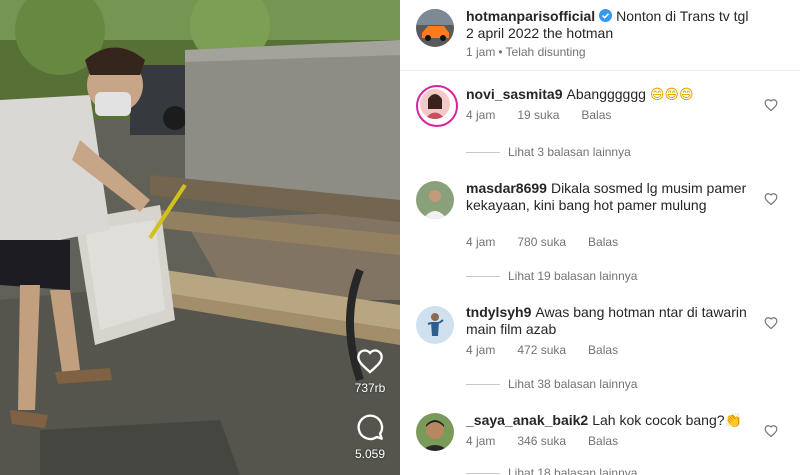  Describe the element at coordinates (514, 94) in the screenshot. I see `comment-username: novi_sasmita9` at that location.